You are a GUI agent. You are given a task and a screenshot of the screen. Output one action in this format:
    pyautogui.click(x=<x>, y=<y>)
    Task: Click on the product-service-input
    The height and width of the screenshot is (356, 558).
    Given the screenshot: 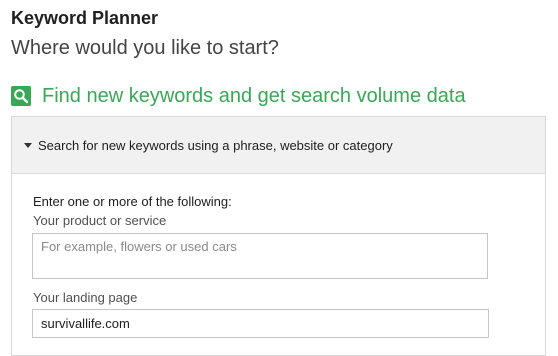 What is the action you would take?
    pyautogui.click(x=260, y=256)
    